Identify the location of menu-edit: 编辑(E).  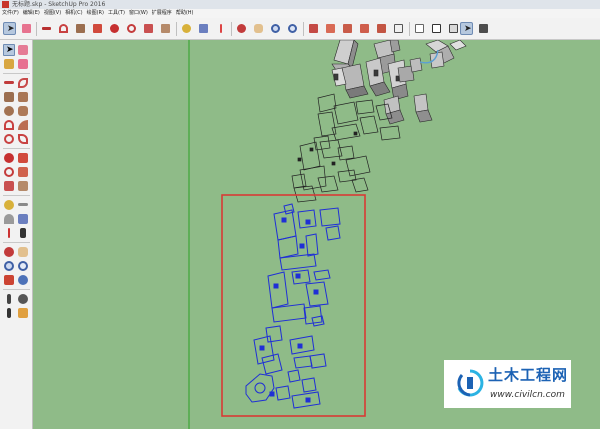
(31, 13).